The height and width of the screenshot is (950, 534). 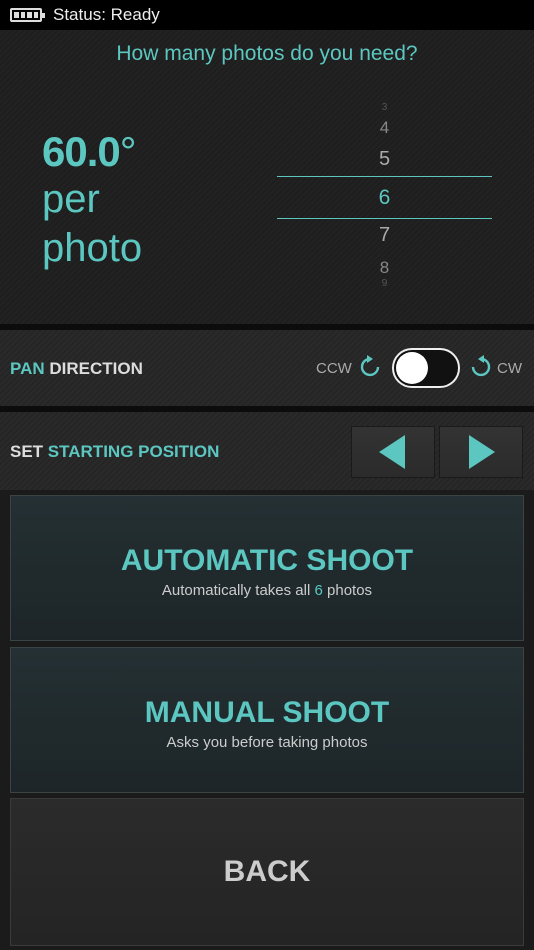 I want to click on picker-selected-option: 6, so click(x=384, y=198).